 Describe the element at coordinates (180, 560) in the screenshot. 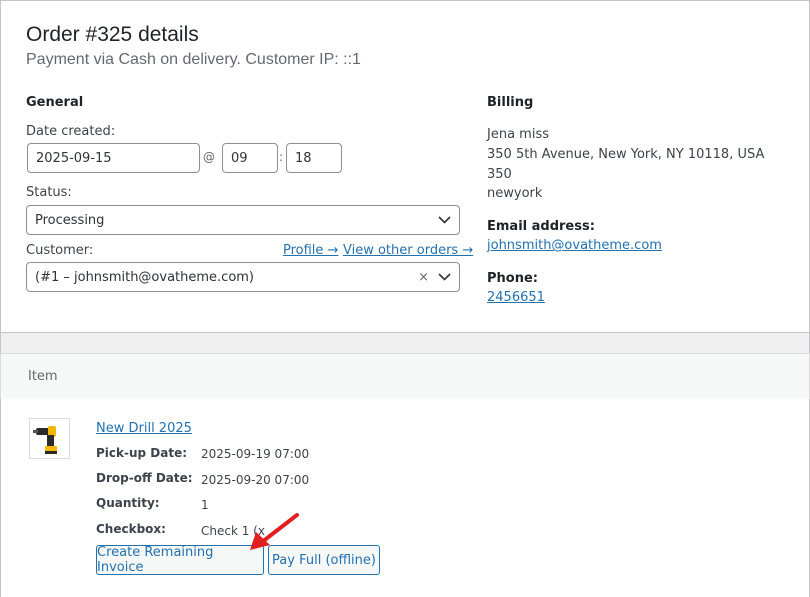

I see `create-remaining-invoice-button: Create Remaining Invoice` at that location.